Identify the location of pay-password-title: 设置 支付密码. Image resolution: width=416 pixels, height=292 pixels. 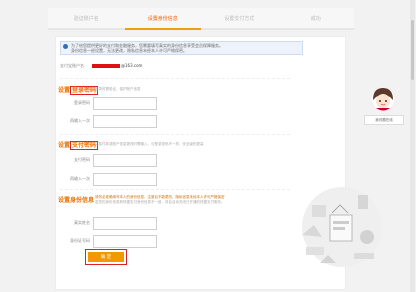
(78, 145).